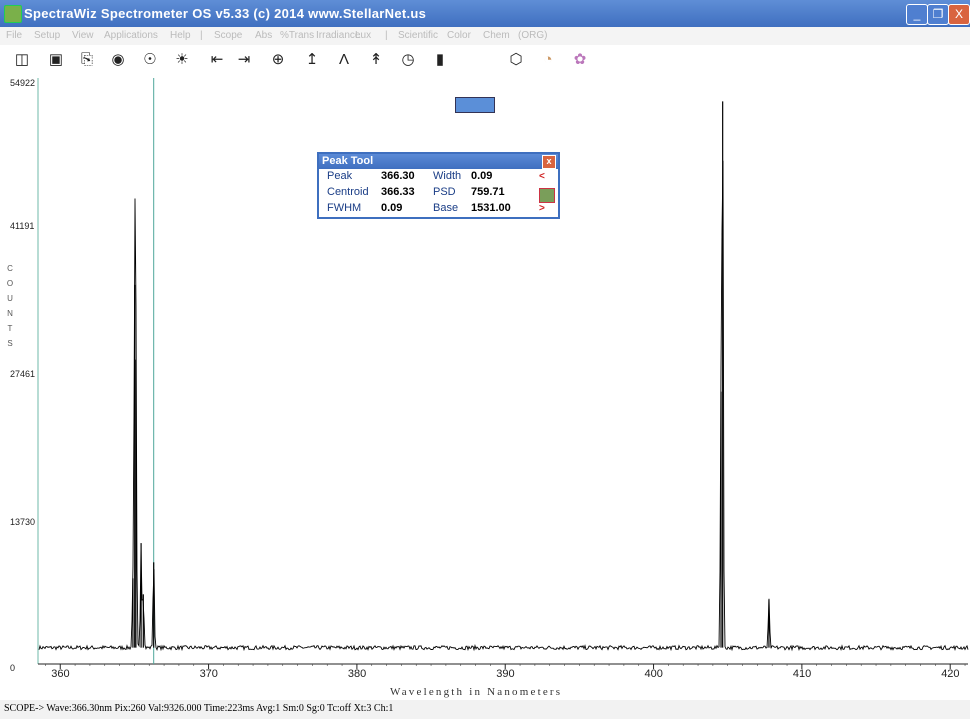  Describe the element at coordinates (446, 208) in the screenshot. I see `base-label: Base` at that location.